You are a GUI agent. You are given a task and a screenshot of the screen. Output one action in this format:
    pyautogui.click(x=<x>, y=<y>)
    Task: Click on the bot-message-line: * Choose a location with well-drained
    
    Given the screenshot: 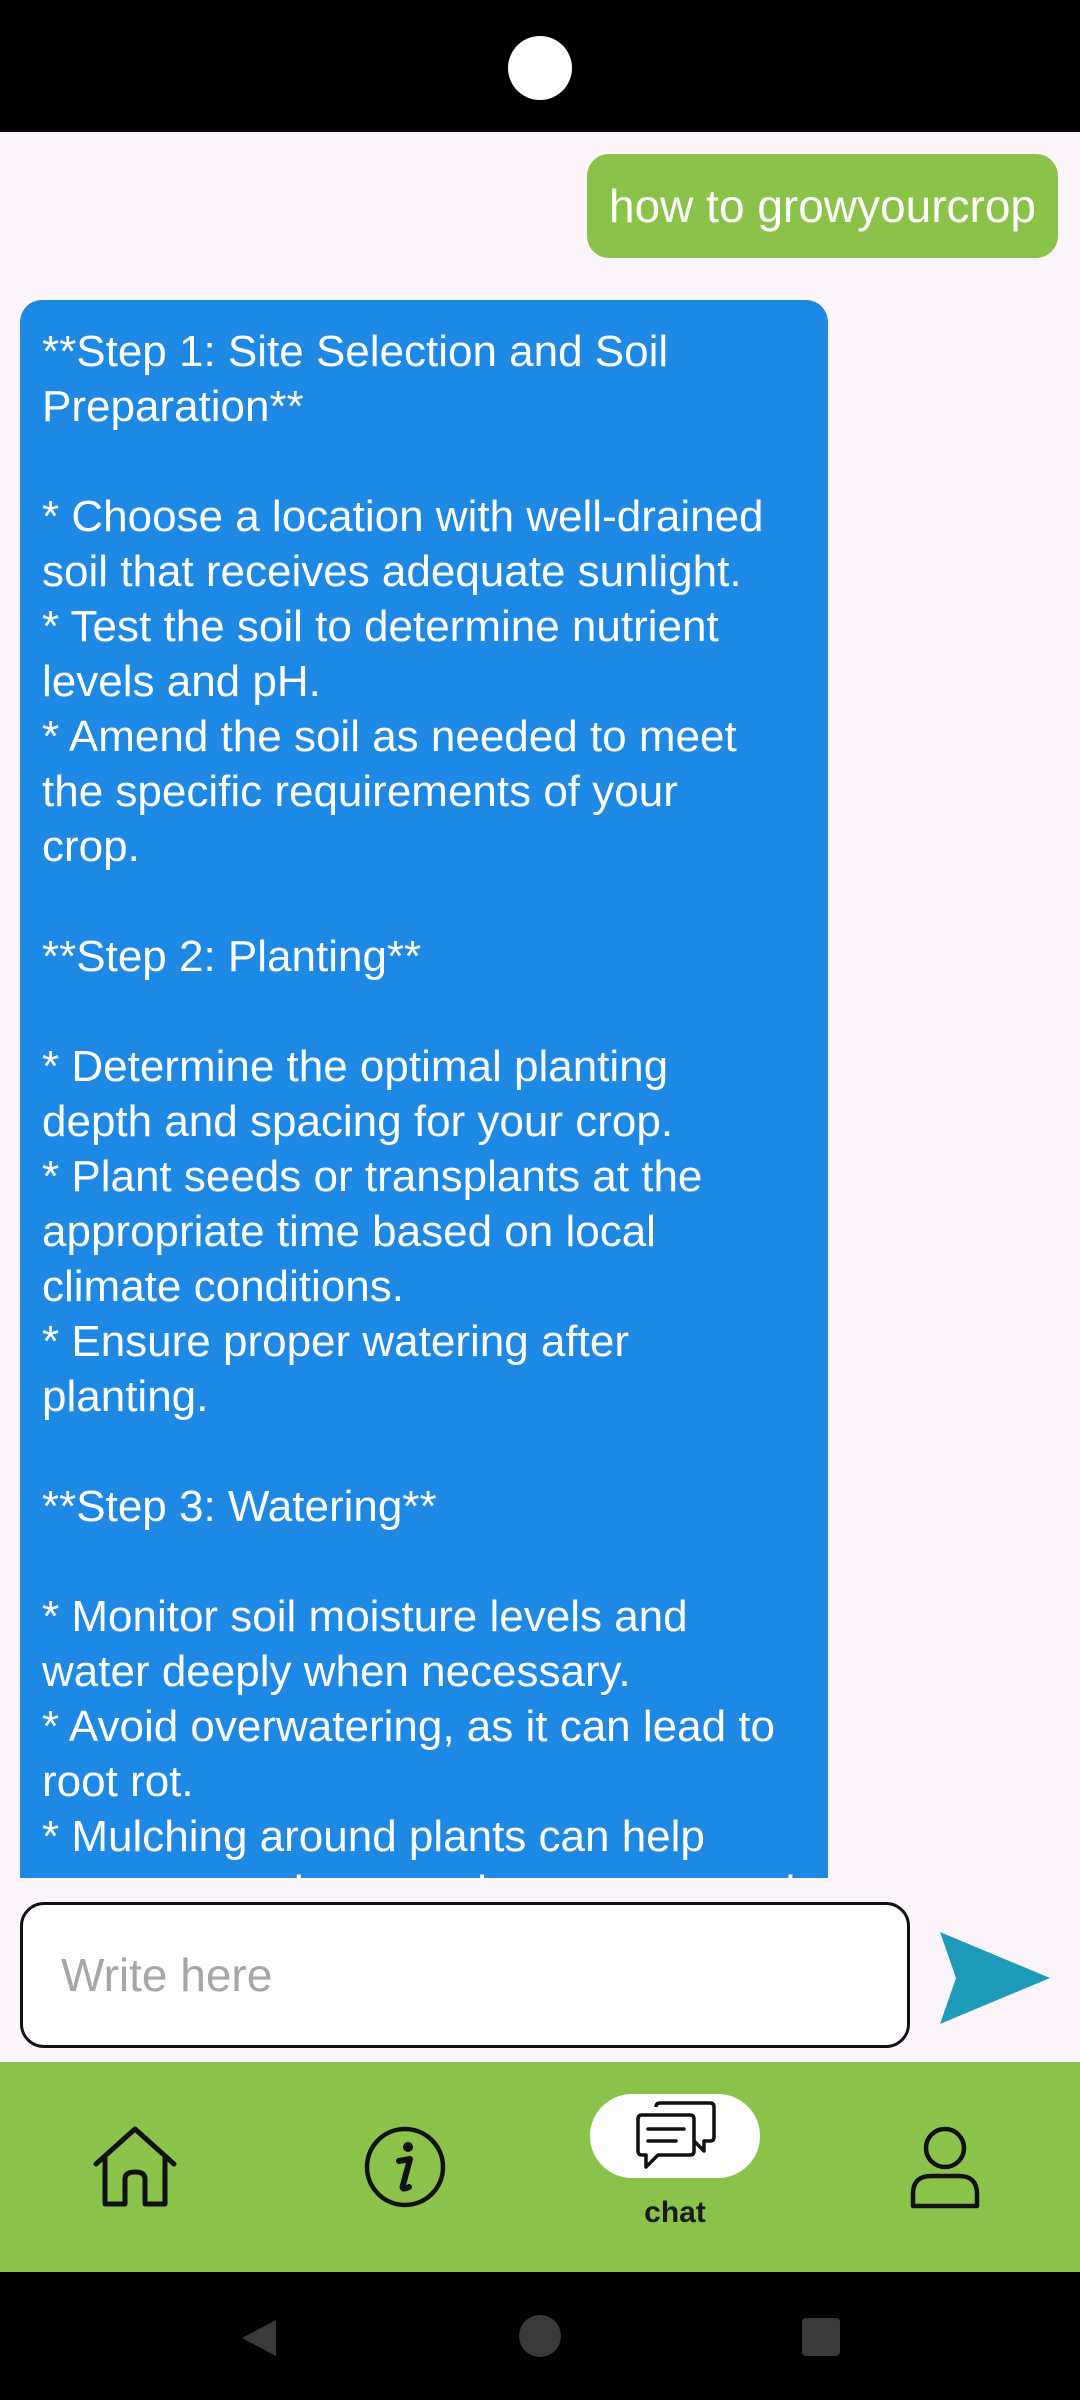 What is the action you would take?
    pyautogui.click(x=403, y=516)
    